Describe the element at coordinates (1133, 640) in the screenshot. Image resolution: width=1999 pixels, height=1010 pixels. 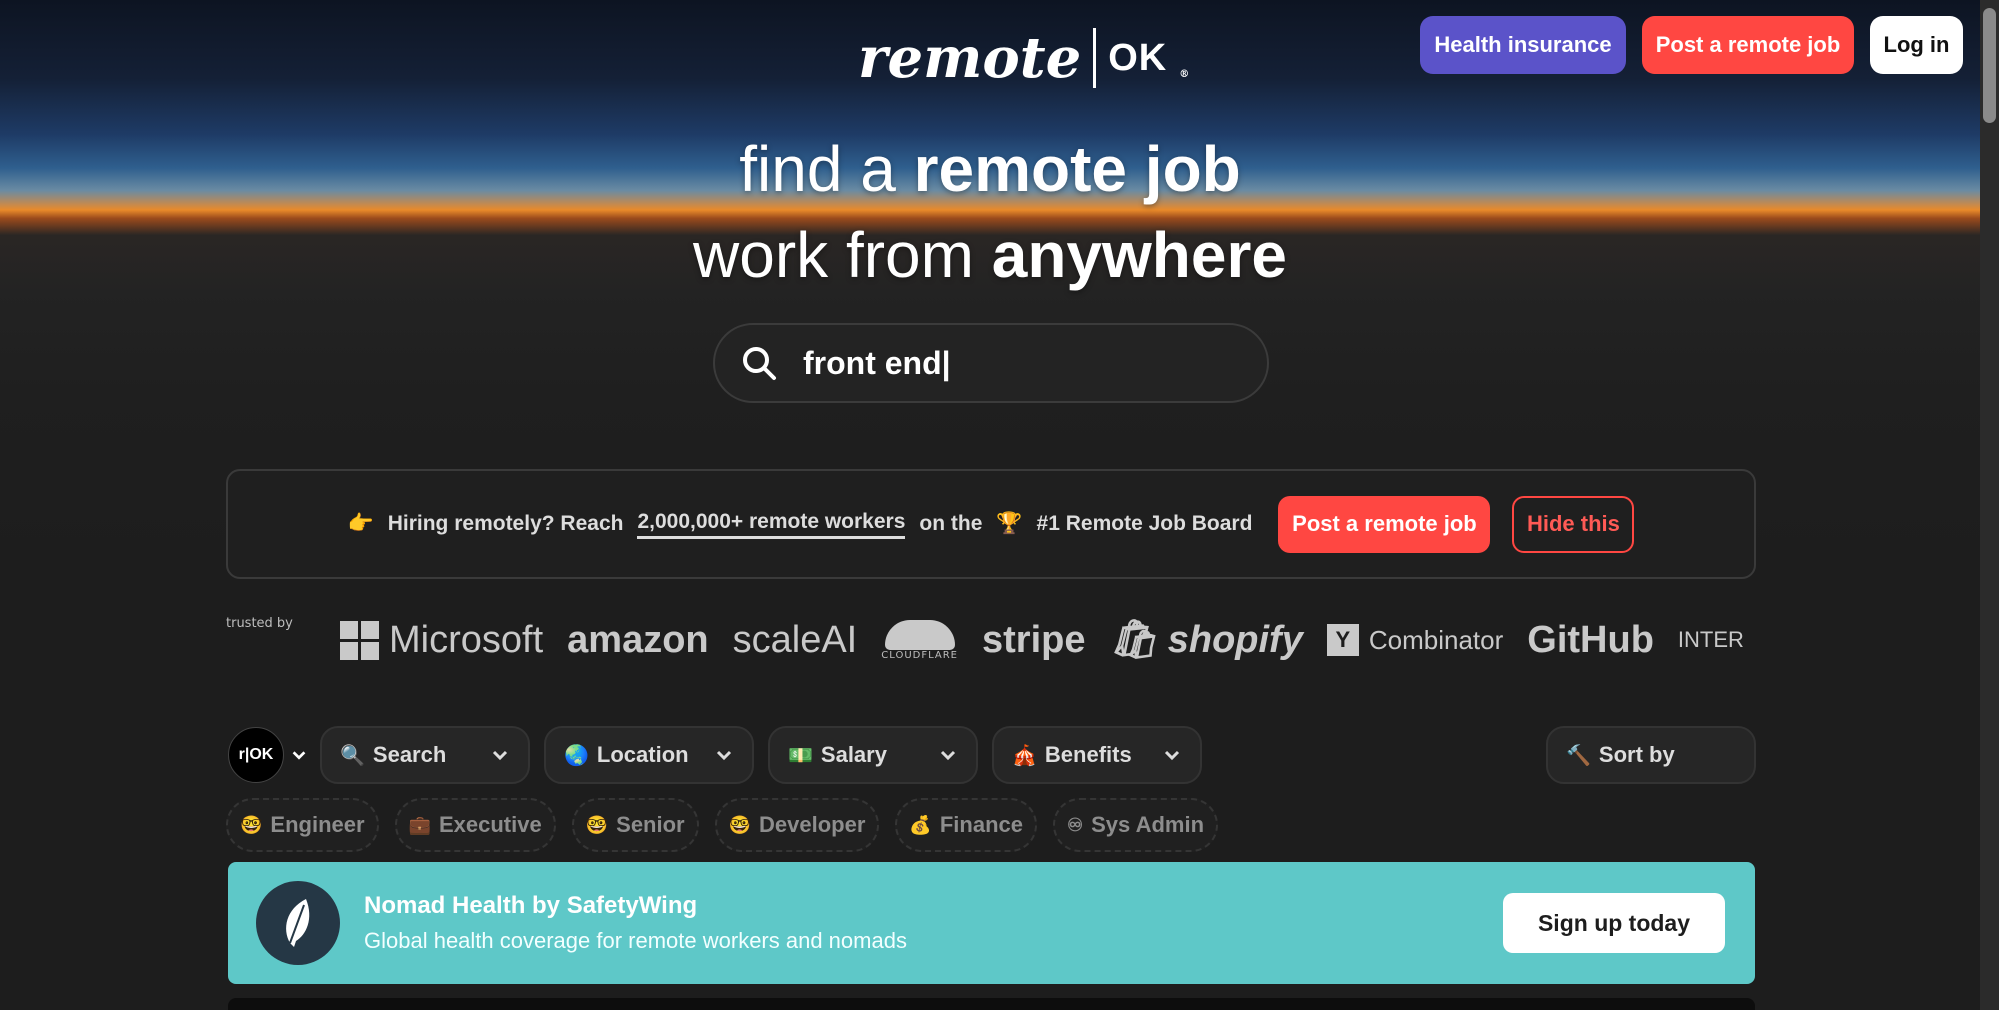
I see `shopify-bag-icon: 🛍` at that location.